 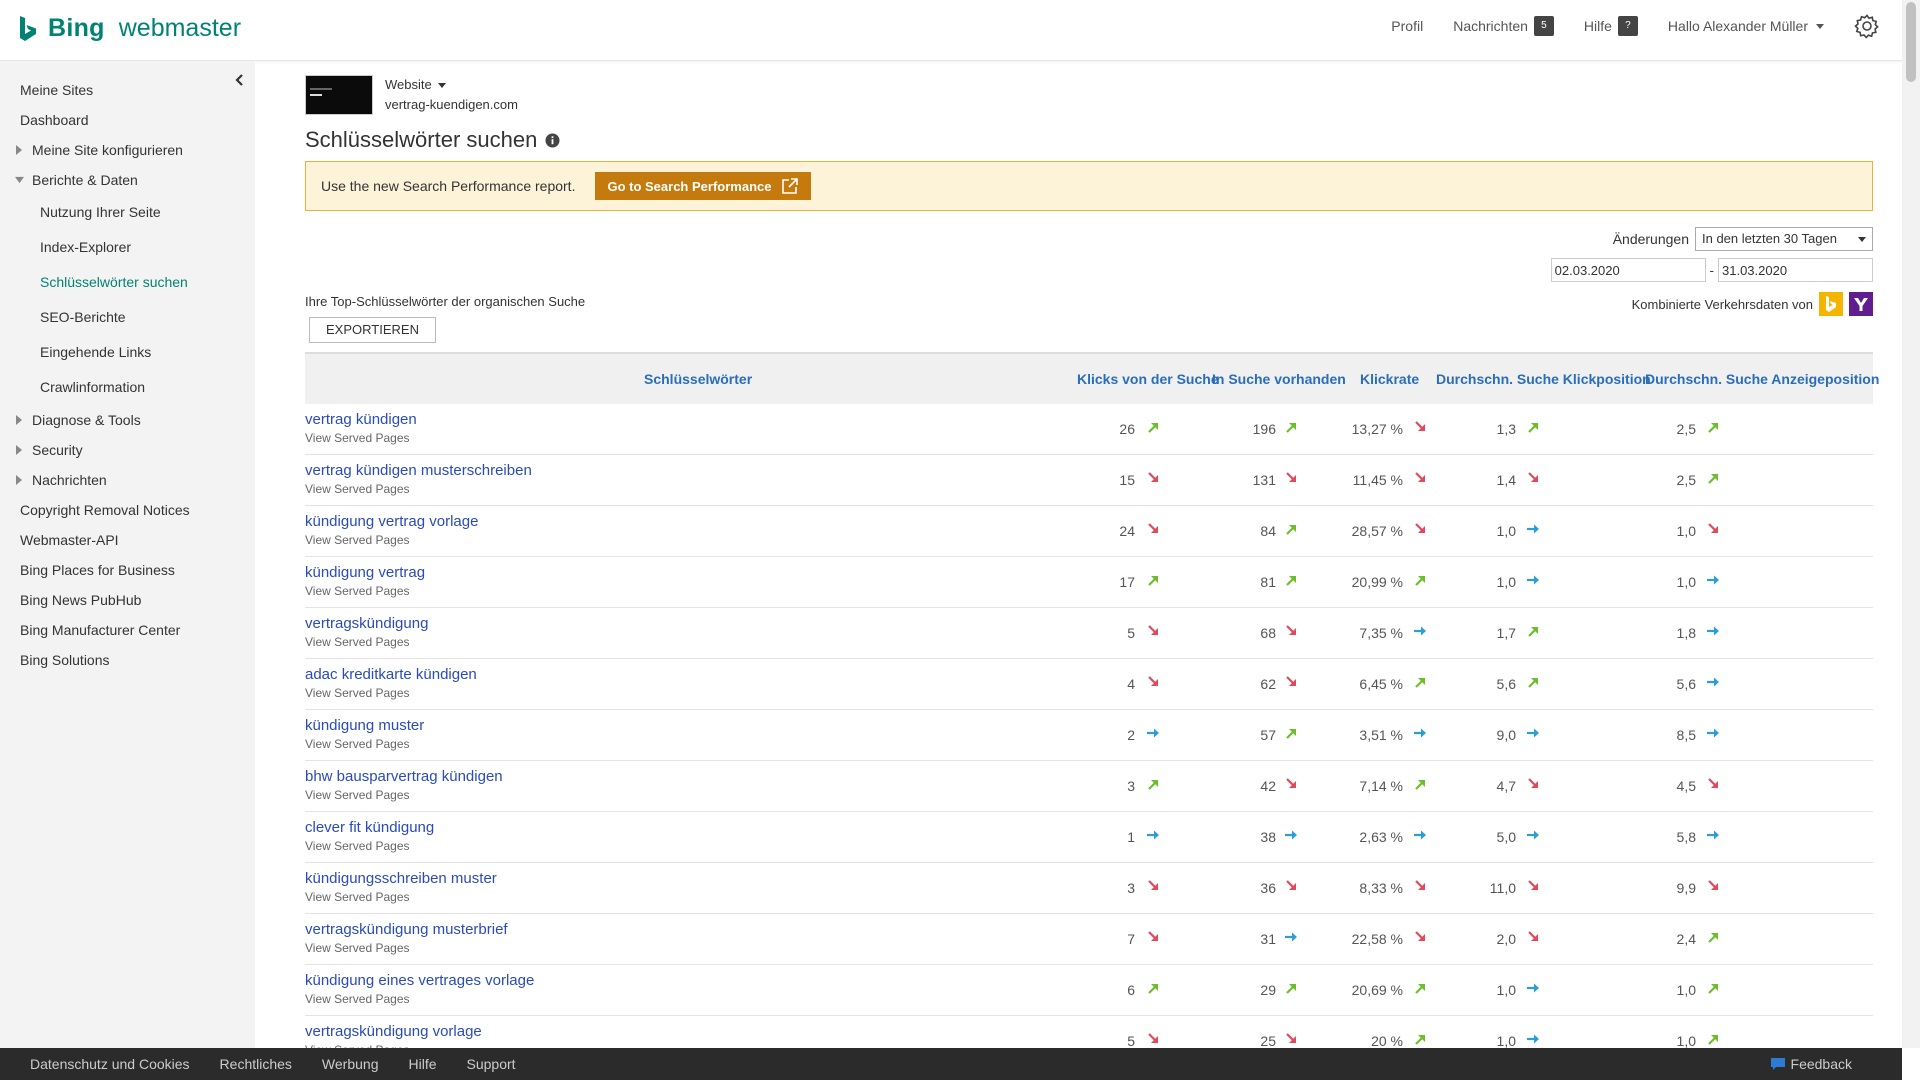 I want to click on sidebar-item-diagnostics: Diagnose & Tools, so click(x=127, y=420).